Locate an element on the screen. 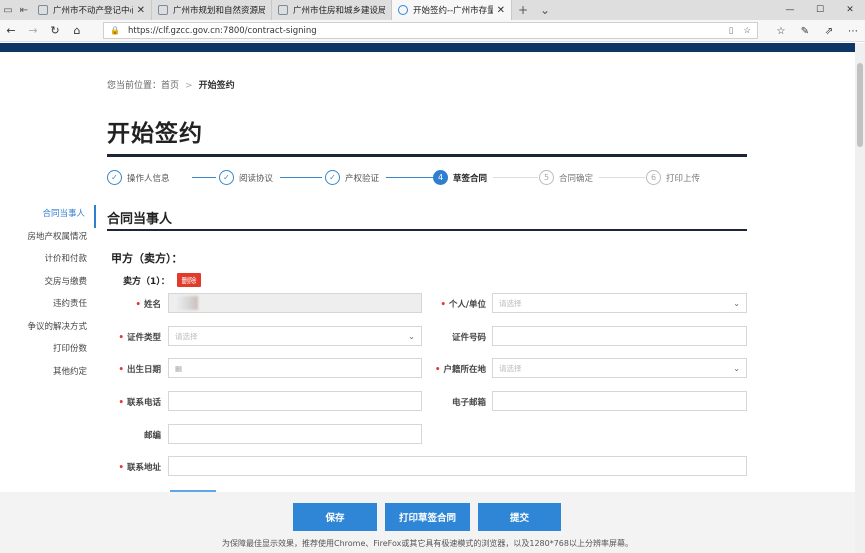 The width and height of the screenshot is (865, 553). id-type-label: • 证件类型 is located at coordinates (139, 338).